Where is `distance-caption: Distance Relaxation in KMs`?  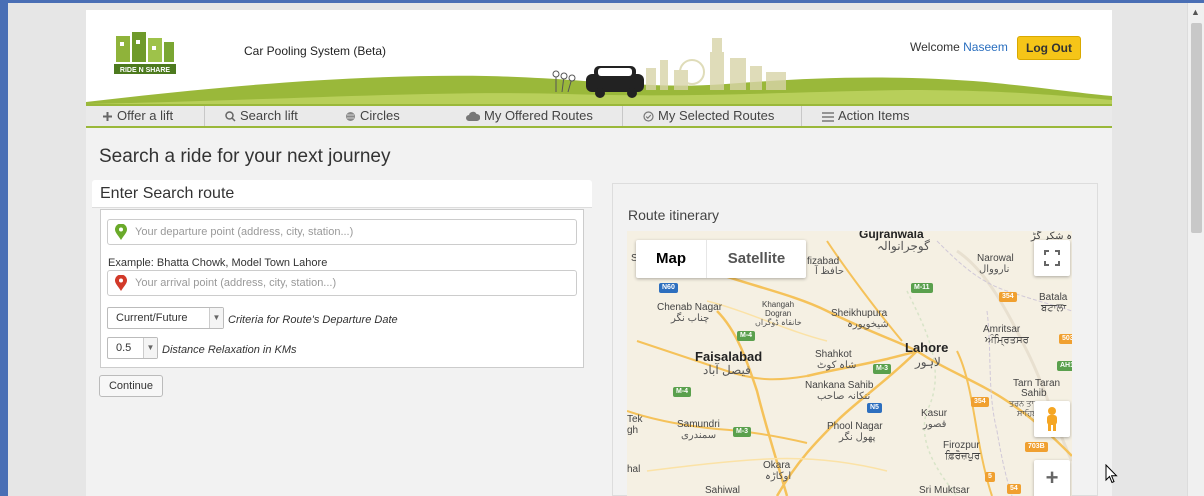 distance-caption: Distance Relaxation in KMs is located at coordinates (229, 350).